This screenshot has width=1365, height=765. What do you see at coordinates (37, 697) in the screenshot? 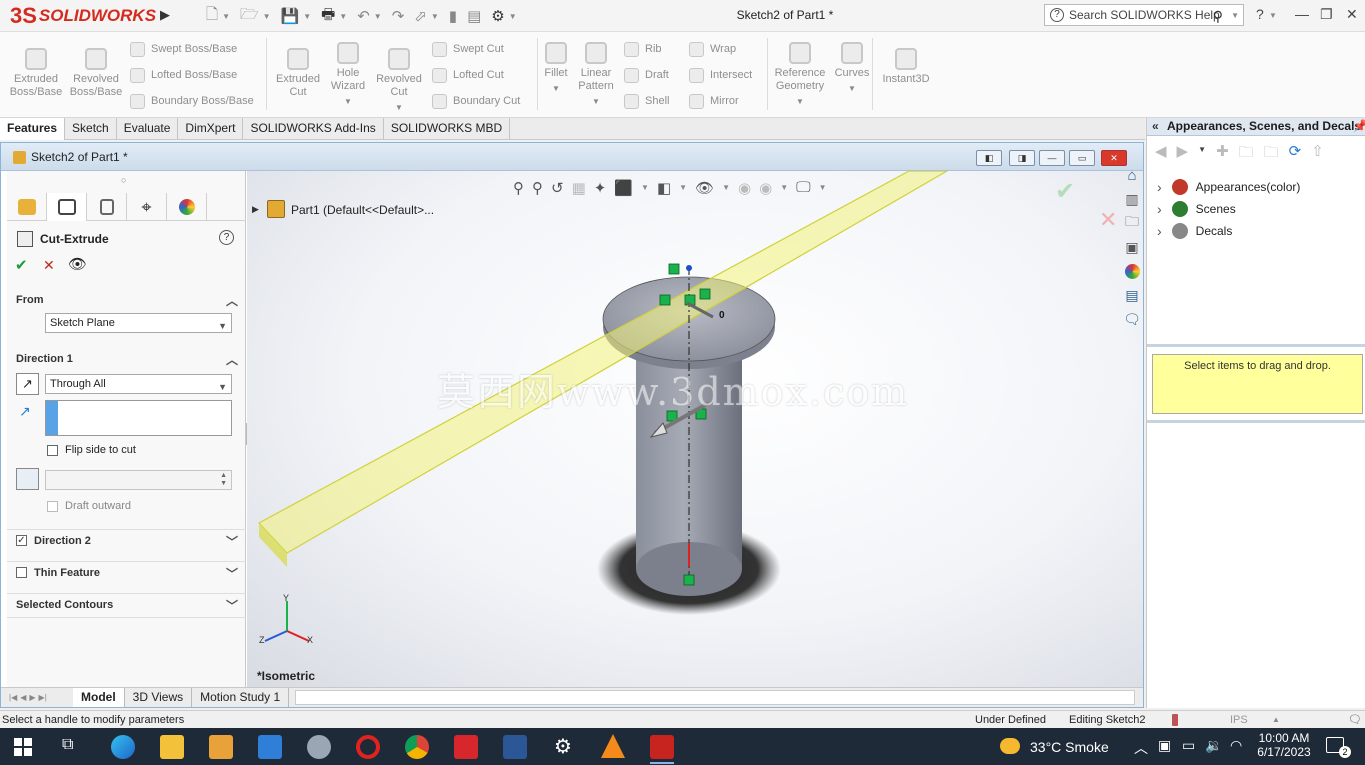
I see `tab-scroll-arrows: |◀ ◀ ▶ ▶|` at bounding box center [37, 697].